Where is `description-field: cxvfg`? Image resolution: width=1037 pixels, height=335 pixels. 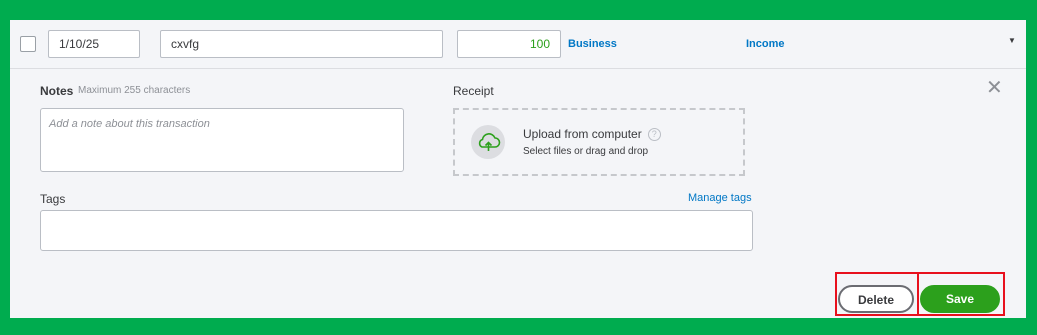 description-field: cxvfg is located at coordinates (301, 44).